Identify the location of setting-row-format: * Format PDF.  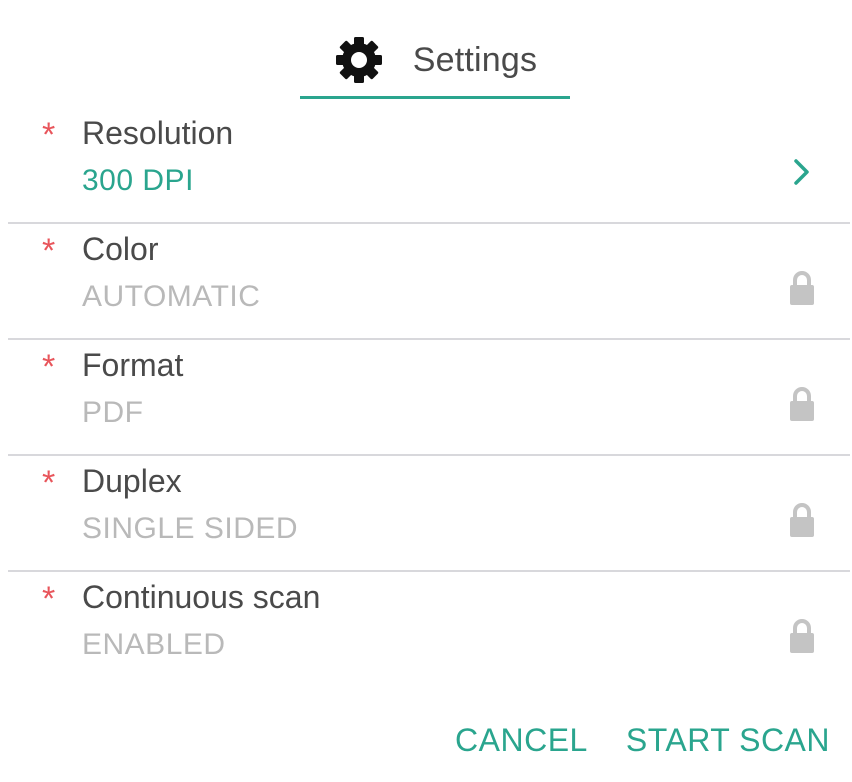
(429, 398).